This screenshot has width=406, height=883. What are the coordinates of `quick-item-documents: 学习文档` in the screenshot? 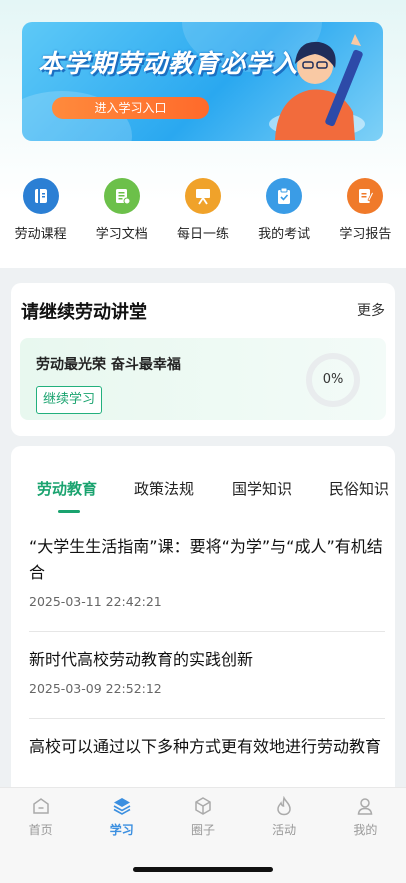 It's located at (121, 212).